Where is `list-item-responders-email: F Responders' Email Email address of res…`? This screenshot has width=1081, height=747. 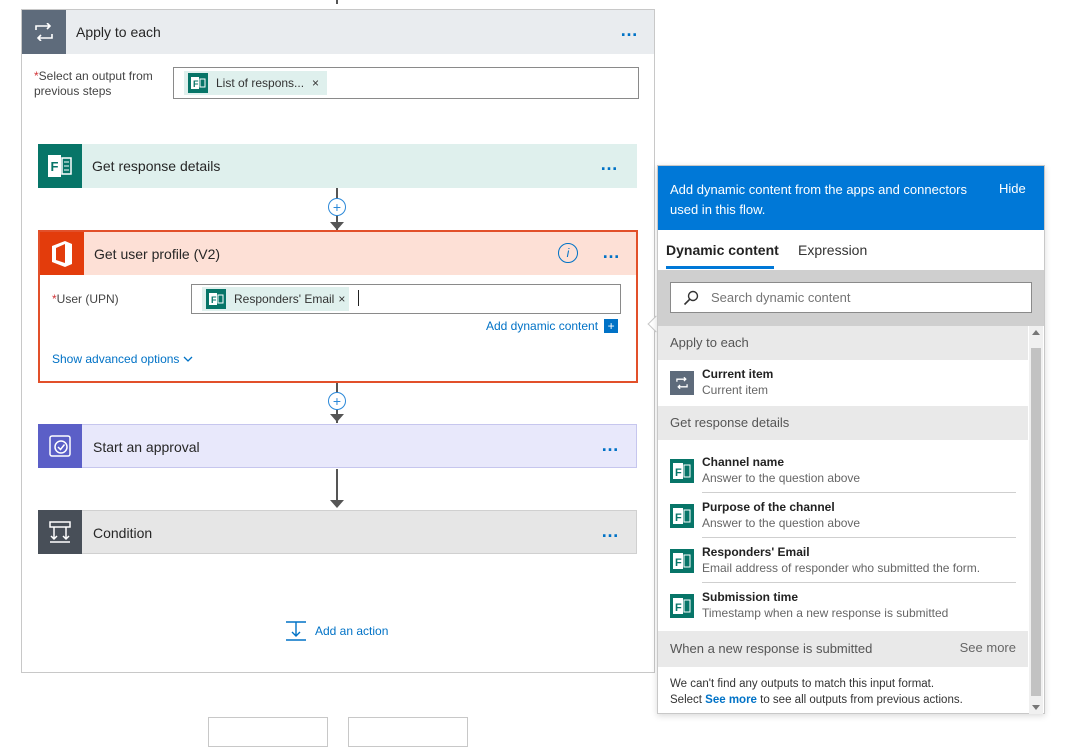
list-item-responders-email: F Responders' Email Email address of res… is located at coordinates (843, 560).